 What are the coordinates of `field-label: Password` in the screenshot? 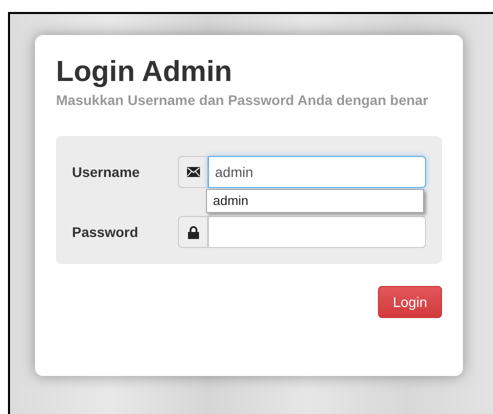 It's located at (106, 232).